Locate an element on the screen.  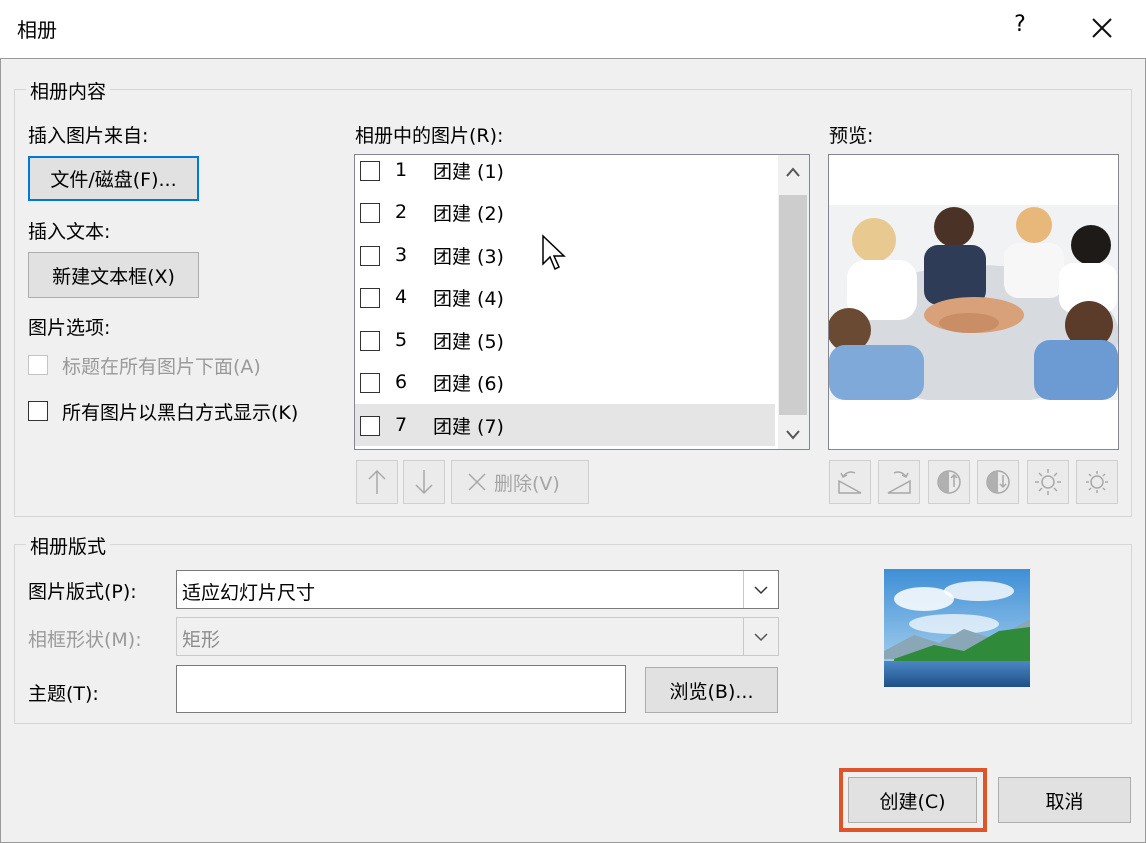
picture-number: 4 is located at coordinates (401, 297).